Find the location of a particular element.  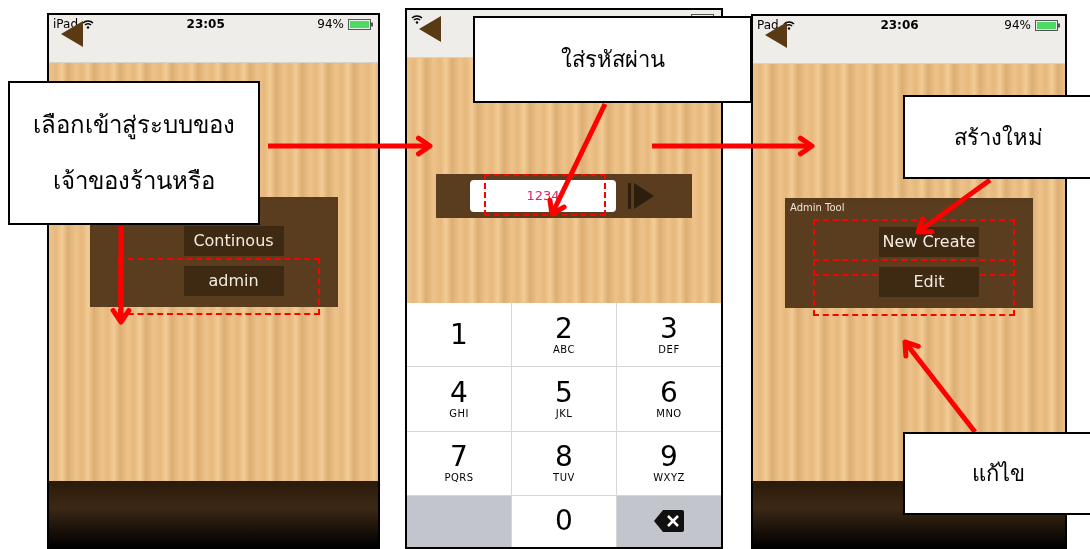

backspace-key is located at coordinates (669, 521).